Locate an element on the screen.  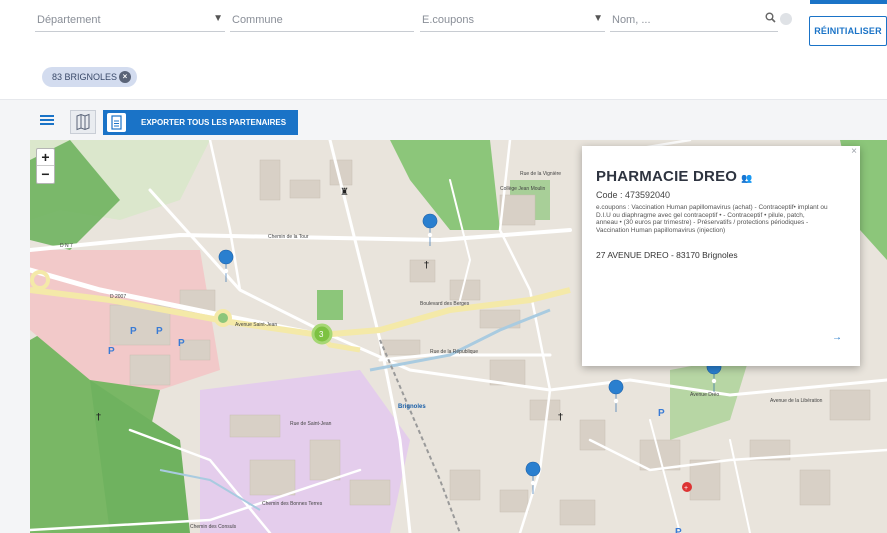
zoom-control: + − is located at coordinates (45, 166).